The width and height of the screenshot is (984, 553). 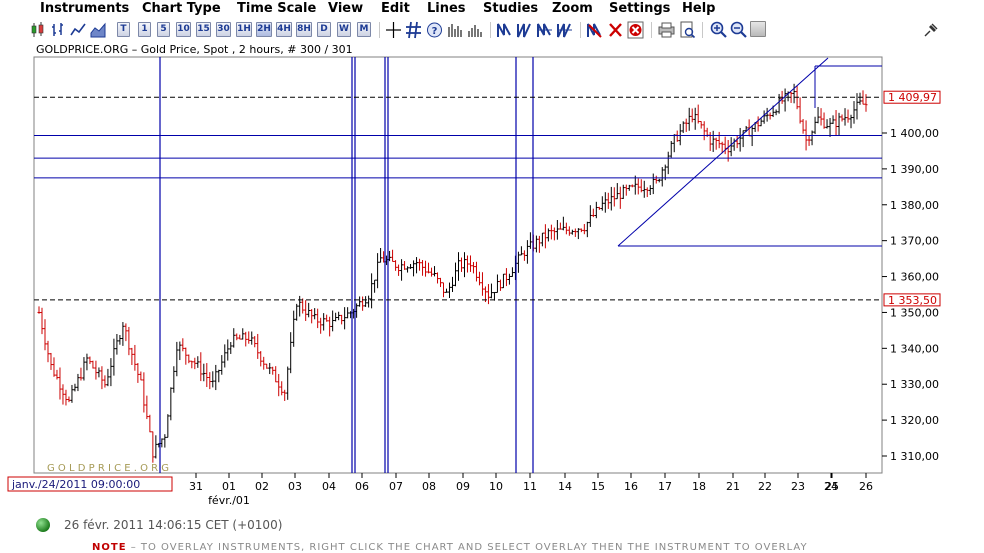 I want to click on price-tag-label: 1 409,97, so click(x=912, y=97).